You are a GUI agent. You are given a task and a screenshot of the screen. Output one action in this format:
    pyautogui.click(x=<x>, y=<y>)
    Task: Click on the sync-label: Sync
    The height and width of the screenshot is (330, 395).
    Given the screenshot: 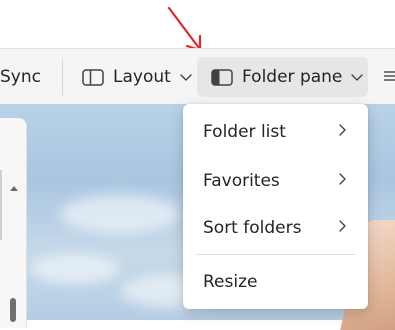 What is the action you would take?
    pyautogui.click(x=20, y=77)
    